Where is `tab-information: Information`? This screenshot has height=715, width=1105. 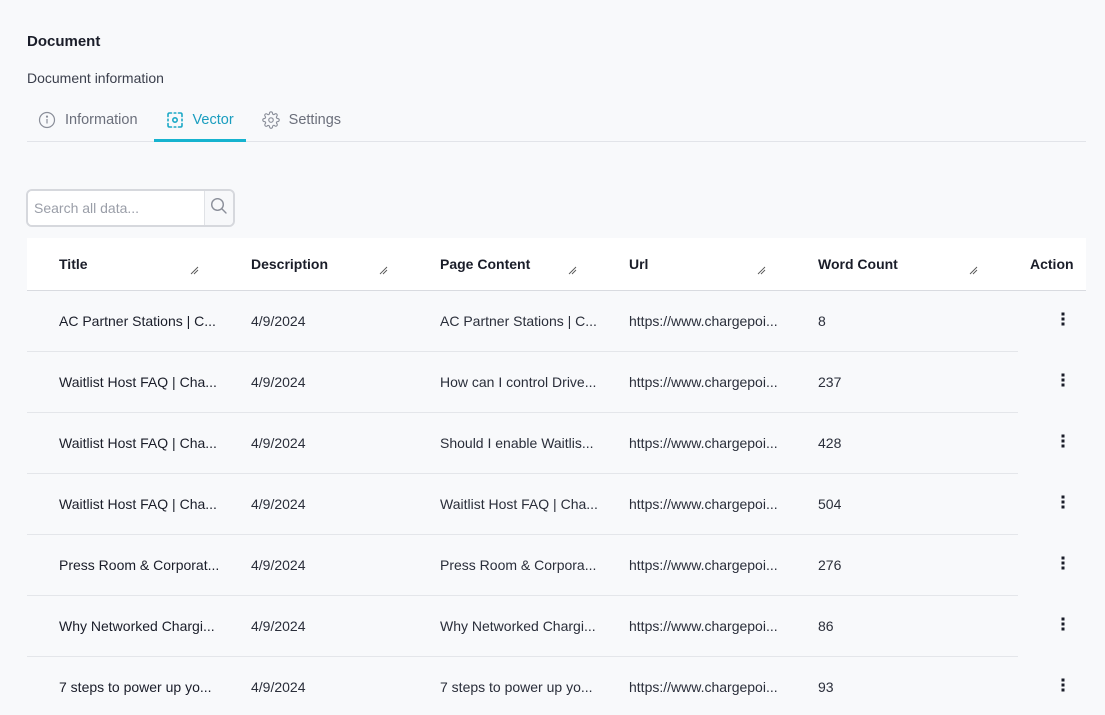
tab-information: Information is located at coordinates (88, 119).